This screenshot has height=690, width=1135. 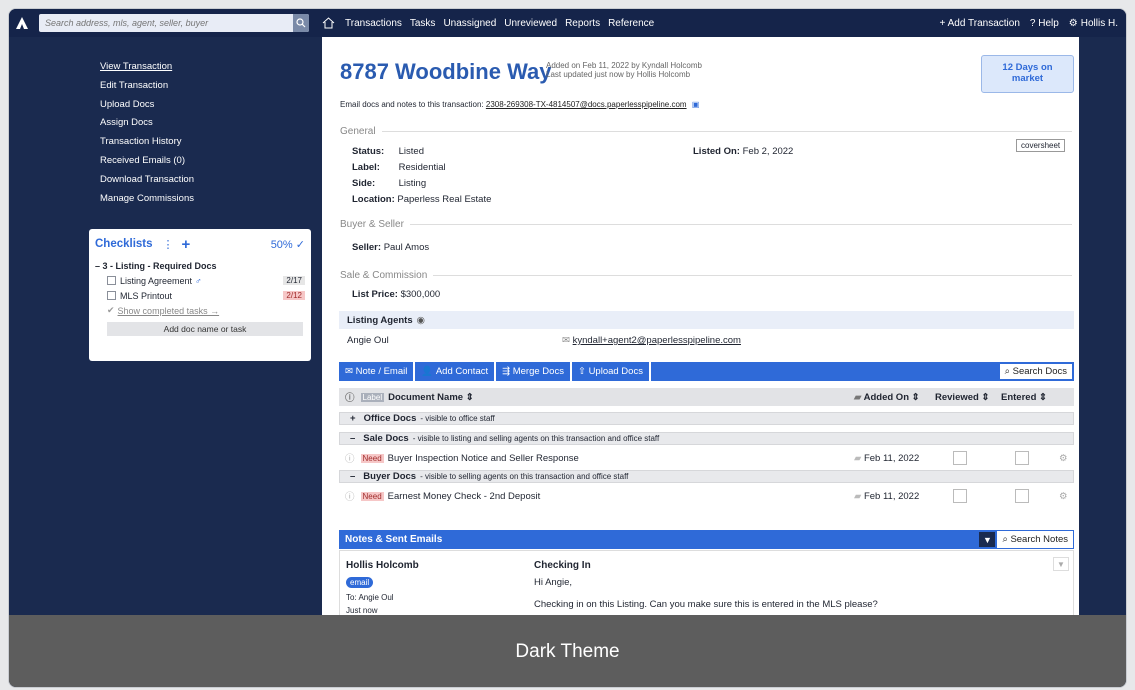 What do you see at coordinates (147, 108) in the screenshot?
I see `sidebar-item-upload-docs: Upload Docs` at bounding box center [147, 108].